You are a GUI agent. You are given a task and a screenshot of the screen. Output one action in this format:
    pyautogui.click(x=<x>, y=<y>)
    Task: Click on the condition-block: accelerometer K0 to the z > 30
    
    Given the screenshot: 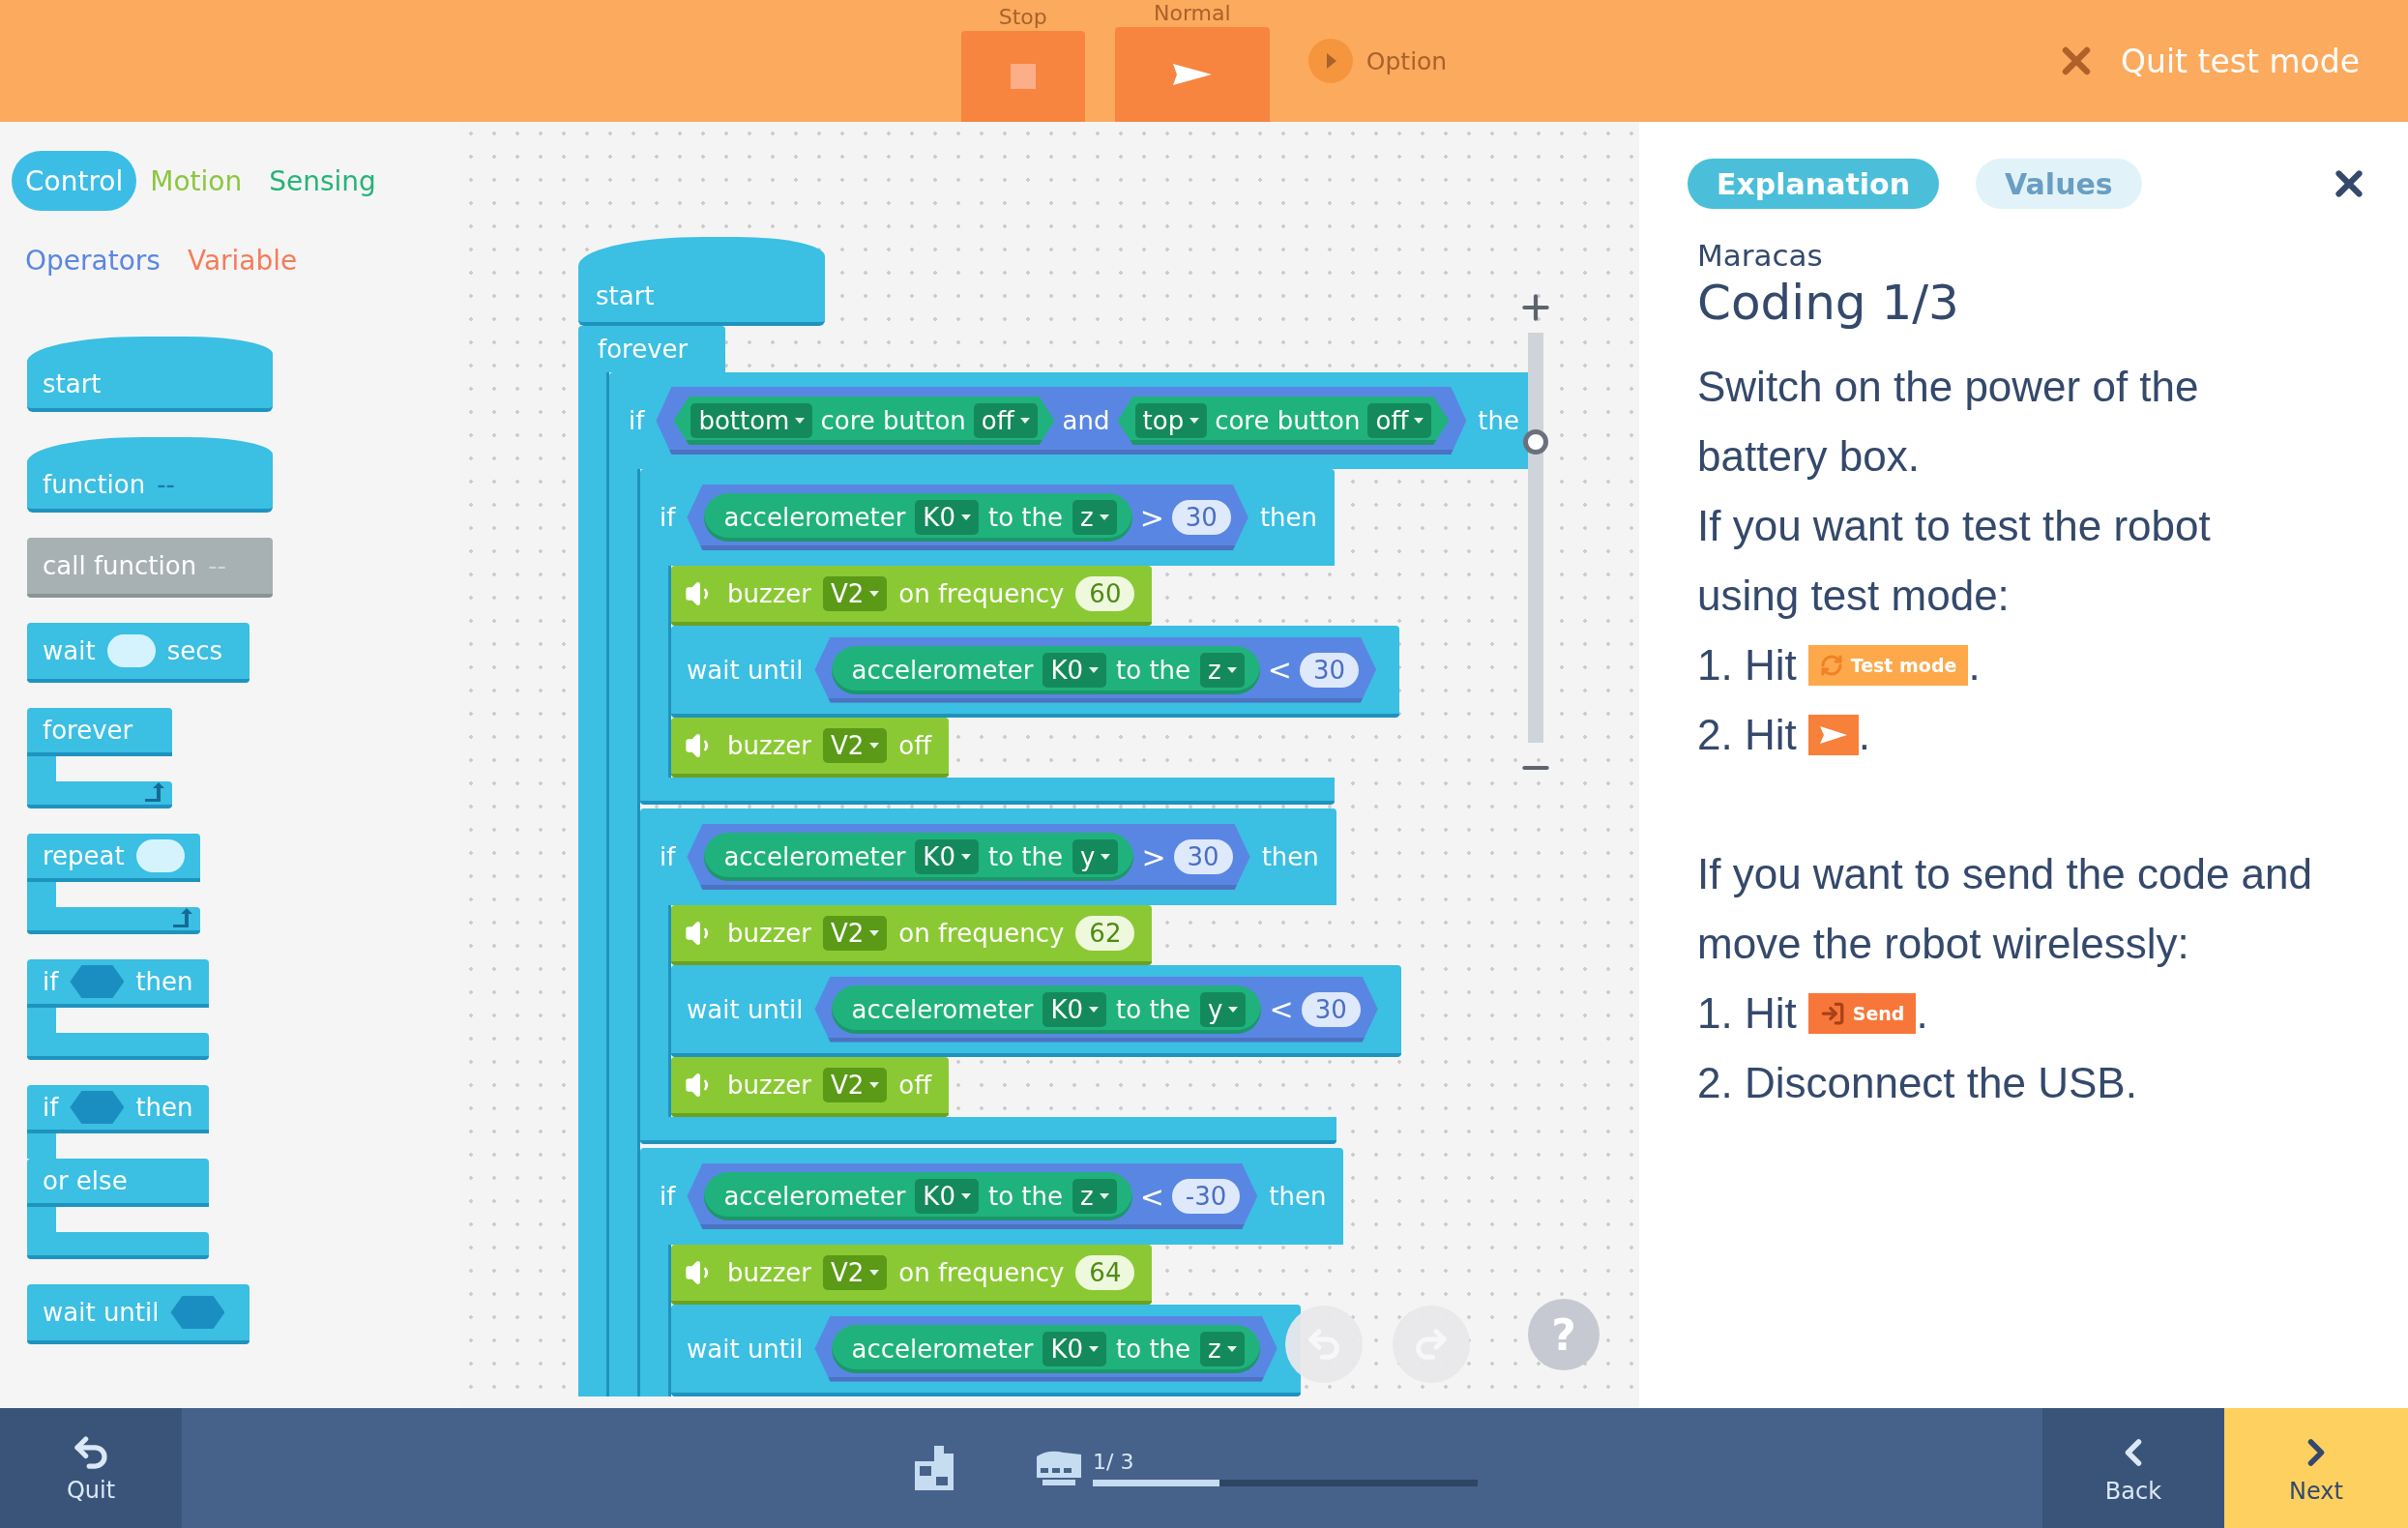 What is the action you would take?
    pyautogui.click(x=967, y=517)
    